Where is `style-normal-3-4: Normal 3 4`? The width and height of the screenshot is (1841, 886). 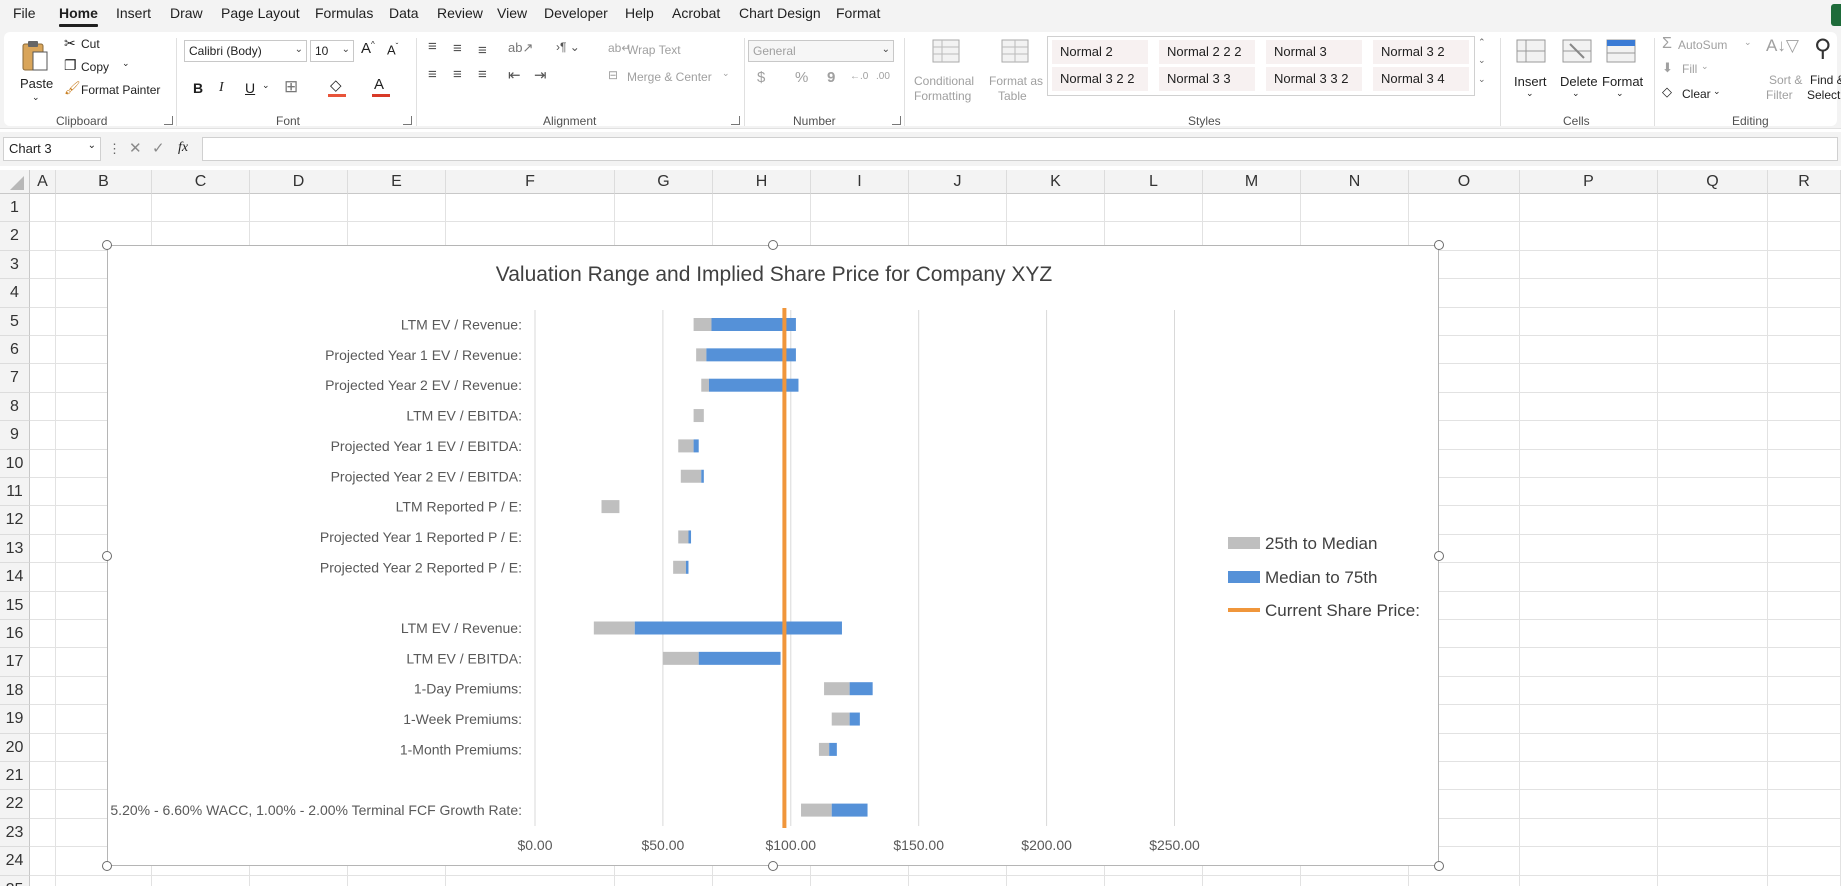 style-normal-3-4: Normal 3 4 is located at coordinates (1421, 79).